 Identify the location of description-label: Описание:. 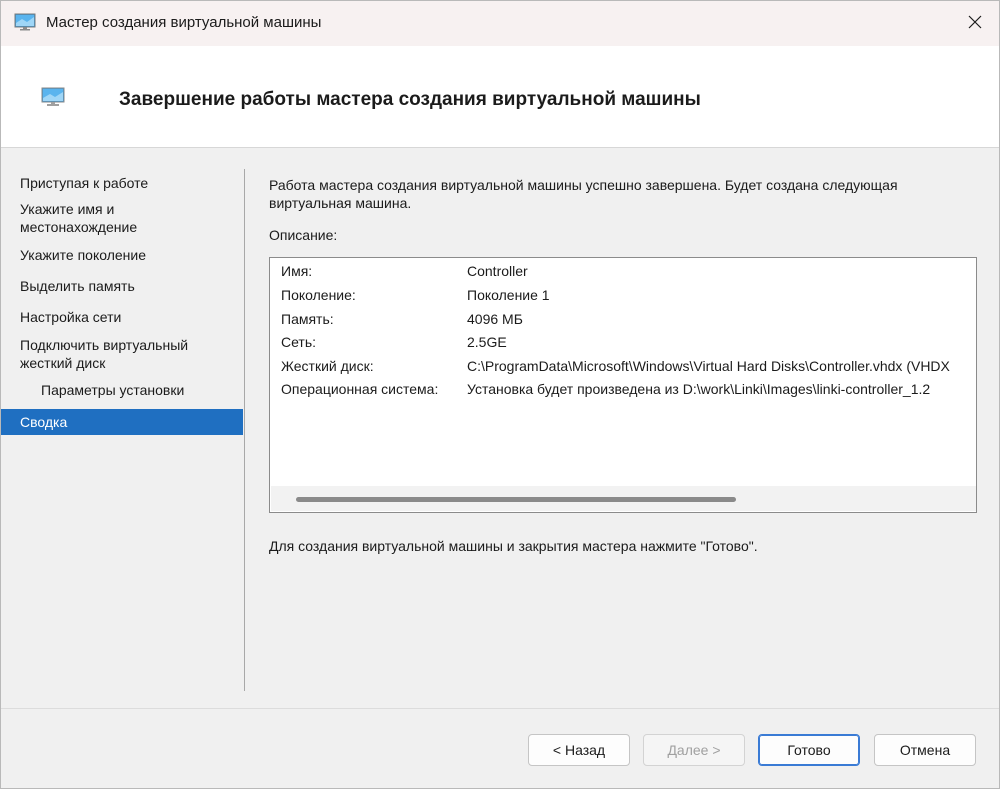
(303, 235).